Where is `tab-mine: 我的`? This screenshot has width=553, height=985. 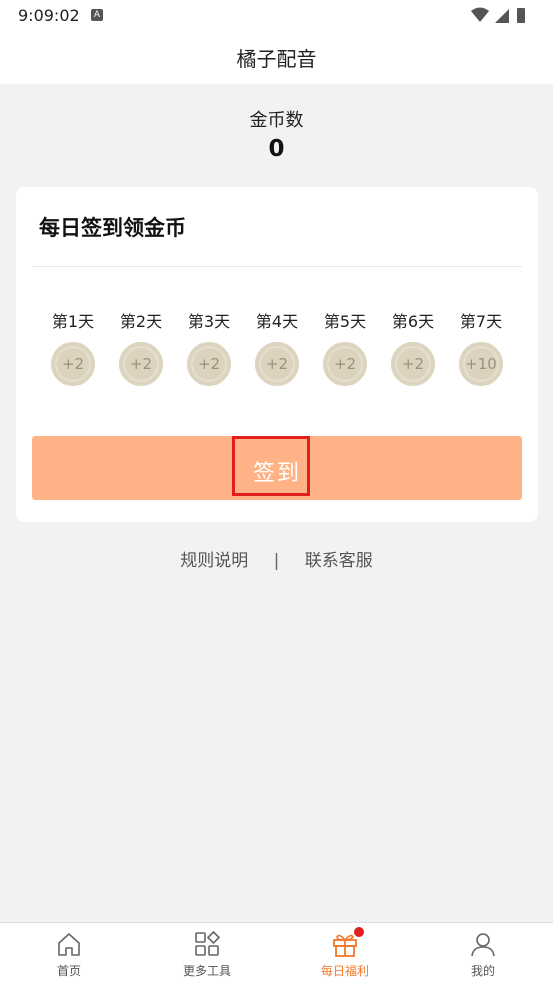 tab-mine: 我的 is located at coordinates (483, 954).